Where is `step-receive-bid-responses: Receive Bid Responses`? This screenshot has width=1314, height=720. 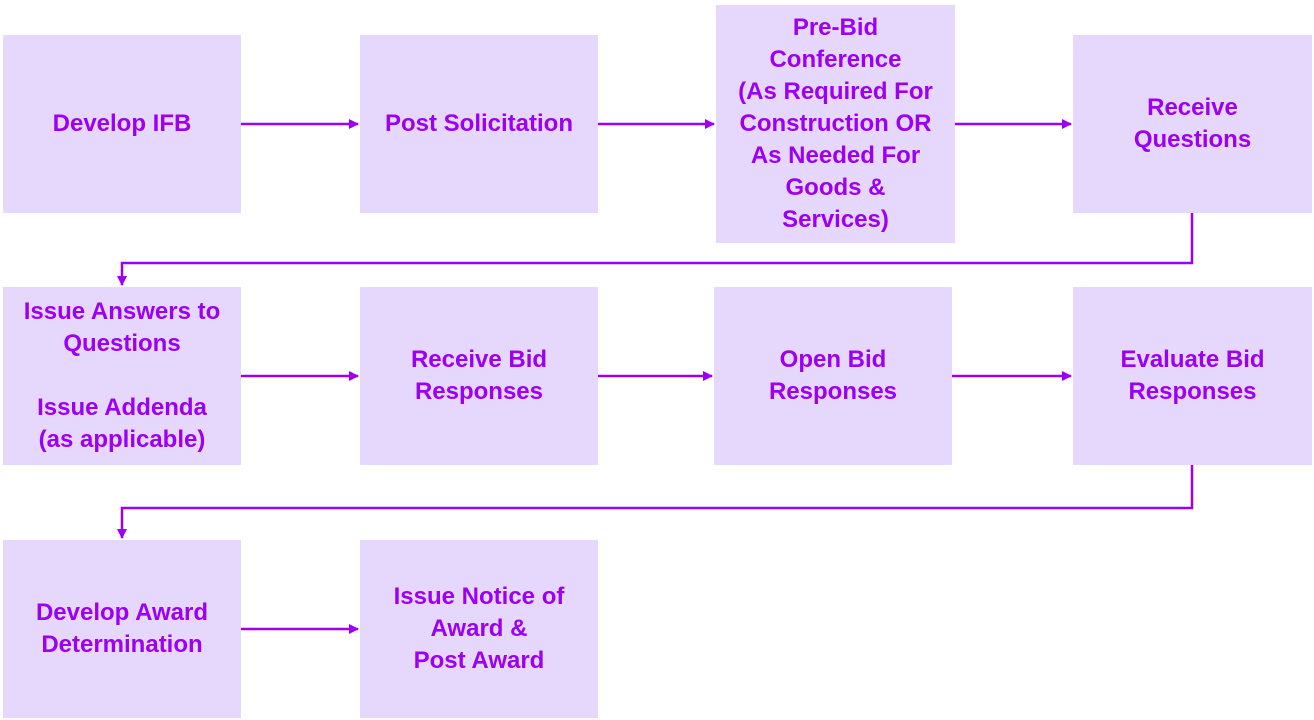
step-receive-bid-responses: Receive Bid Responses is located at coordinates (479, 376).